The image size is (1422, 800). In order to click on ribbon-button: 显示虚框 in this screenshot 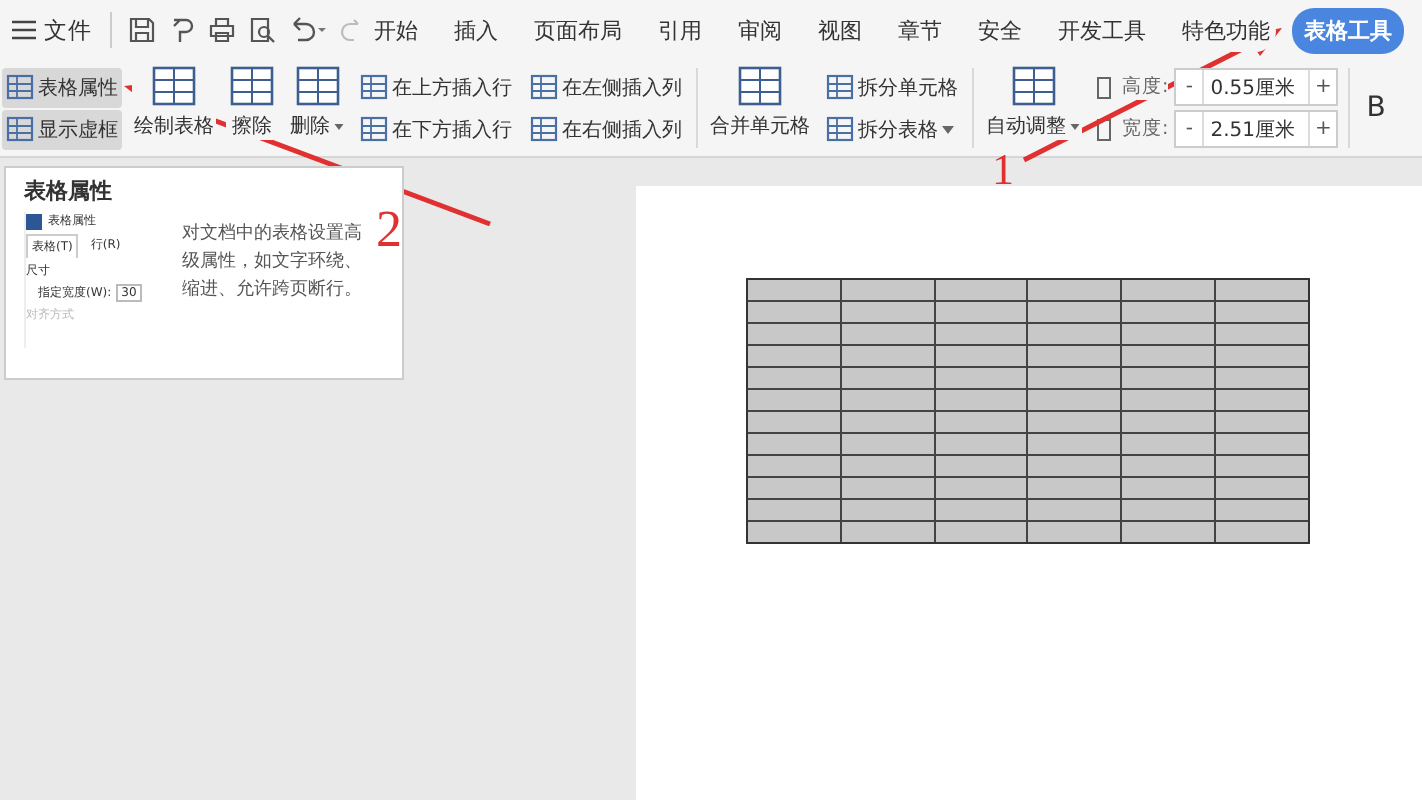, I will do `click(62, 129)`.